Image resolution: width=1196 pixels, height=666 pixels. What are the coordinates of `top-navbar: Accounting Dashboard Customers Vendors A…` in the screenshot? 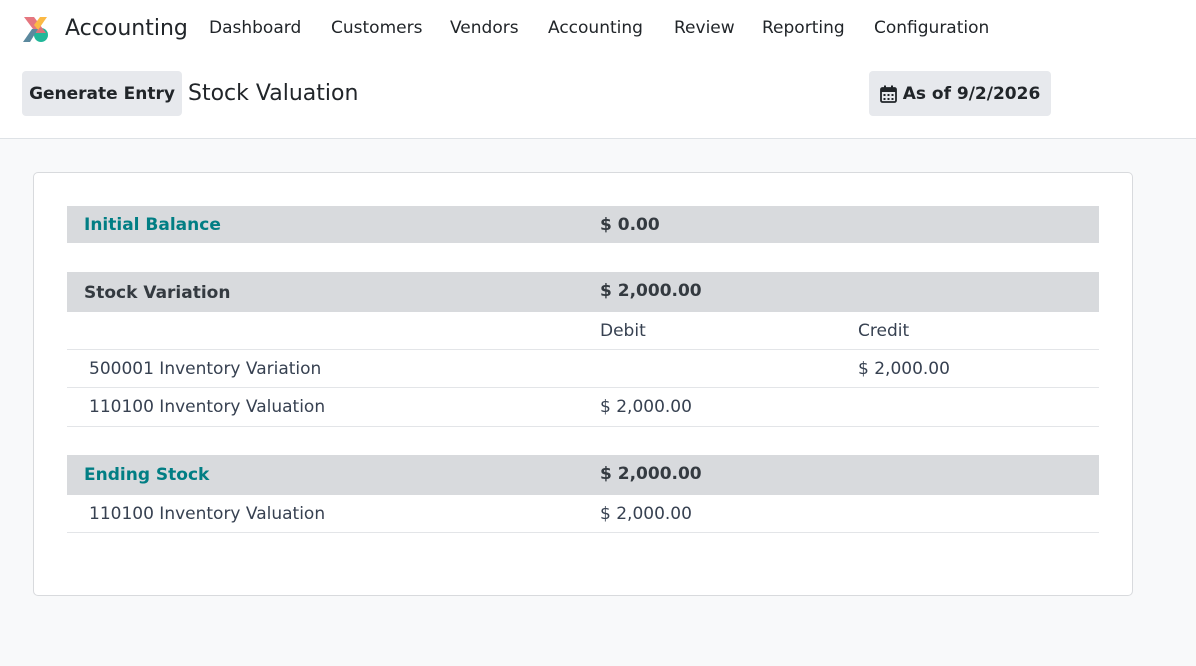 It's located at (598, 29).